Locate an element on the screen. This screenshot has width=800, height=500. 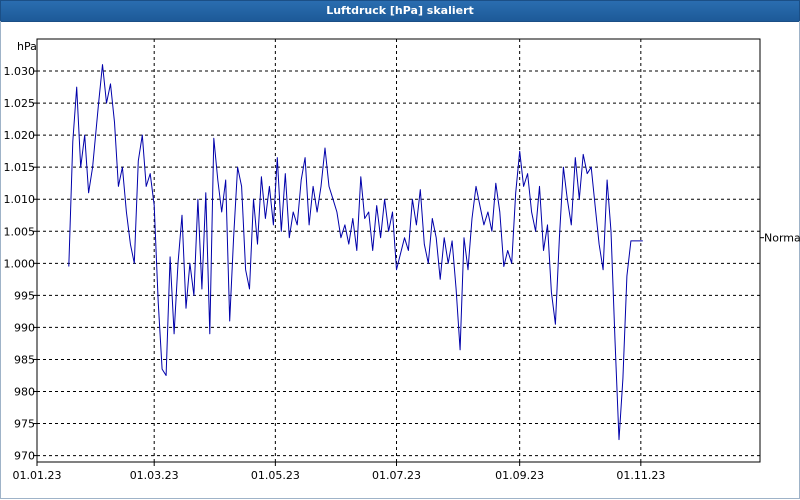
y-tick-label: 1.020 is located at coordinates (20, 135).